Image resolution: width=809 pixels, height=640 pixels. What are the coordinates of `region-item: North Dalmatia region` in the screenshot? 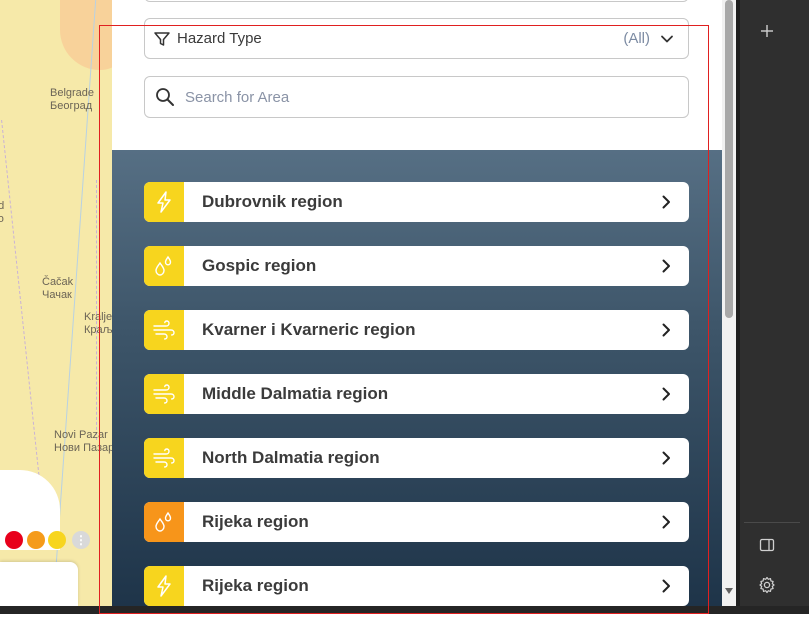 It's located at (416, 458).